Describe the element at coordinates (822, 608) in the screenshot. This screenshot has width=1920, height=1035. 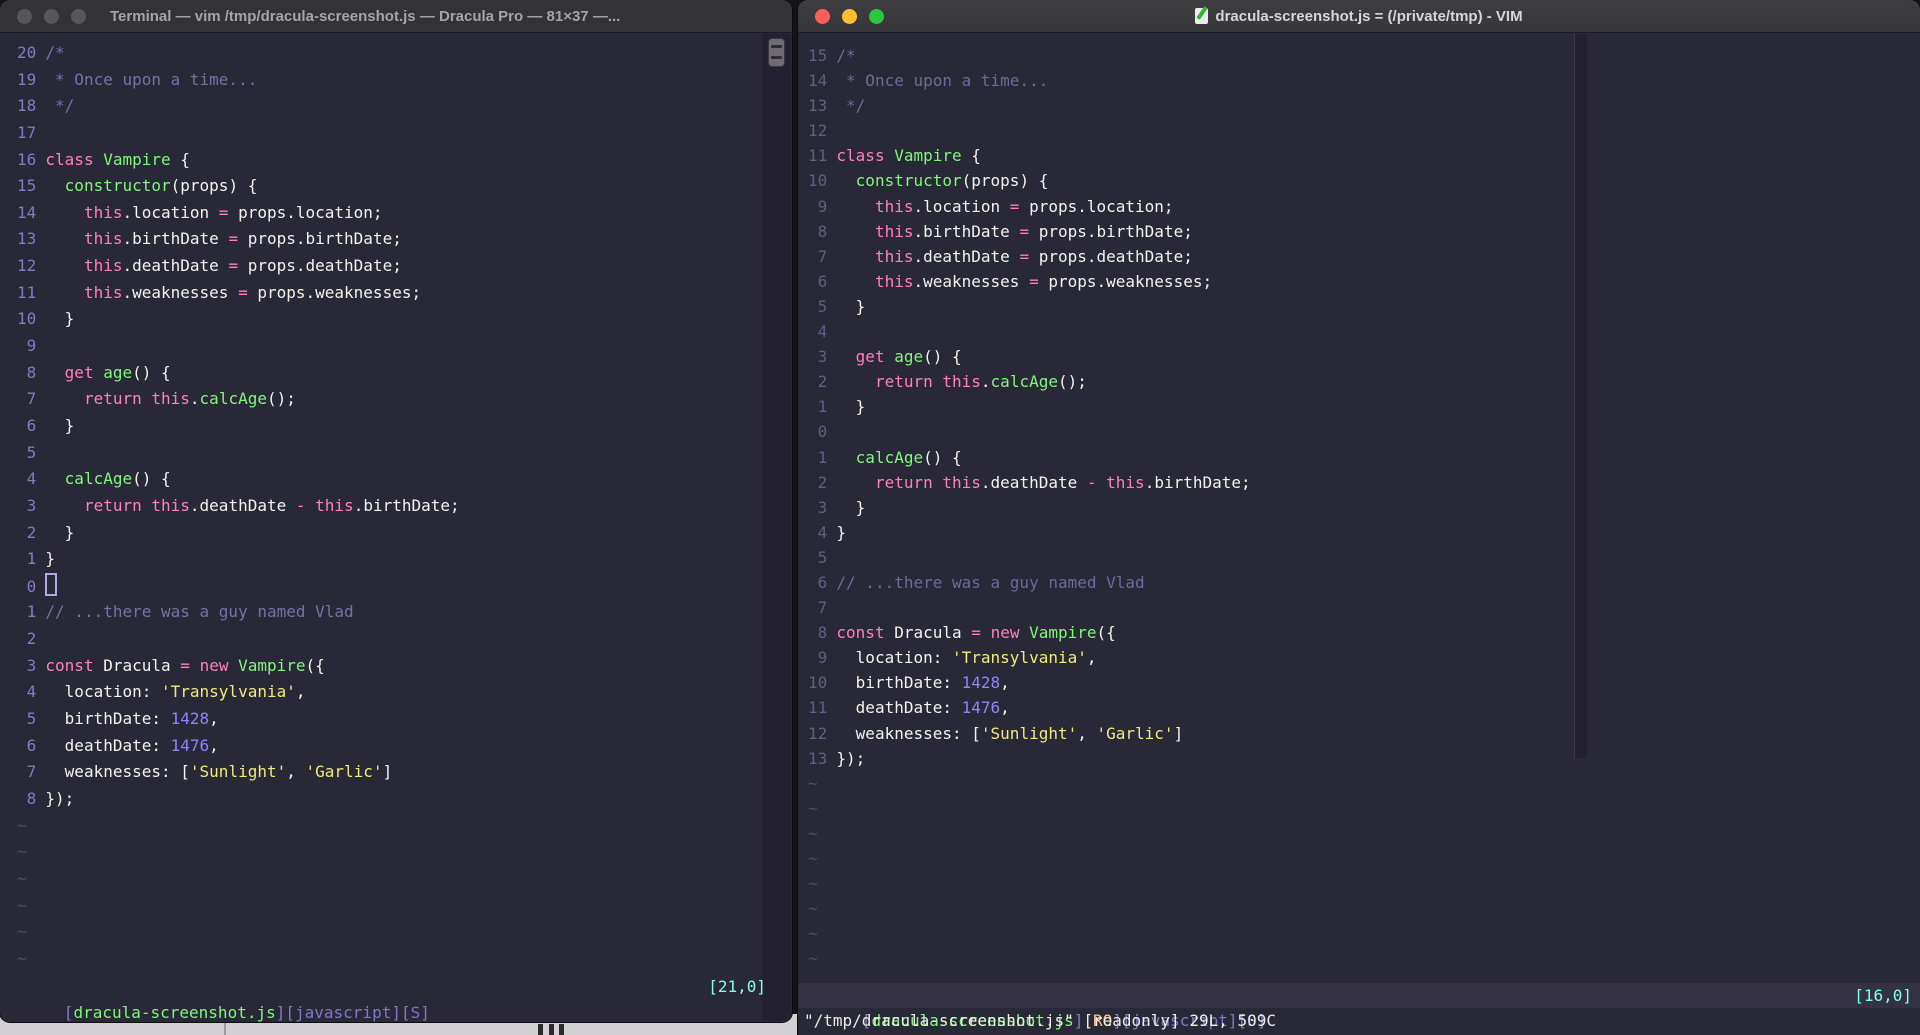
I see `line-number: 7` at that location.